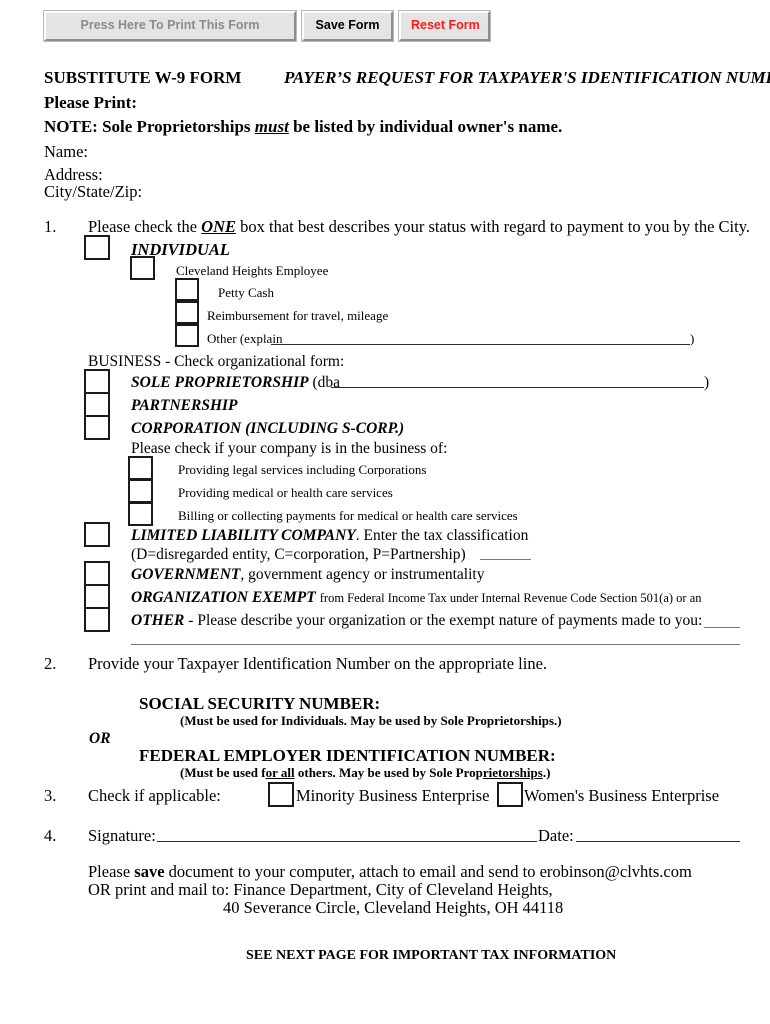 This screenshot has height=1024, width=770. What do you see at coordinates (93, 191) in the screenshot?
I see `city-state-zip-label: City/State/Zip:` at bounding box center [93, 191].